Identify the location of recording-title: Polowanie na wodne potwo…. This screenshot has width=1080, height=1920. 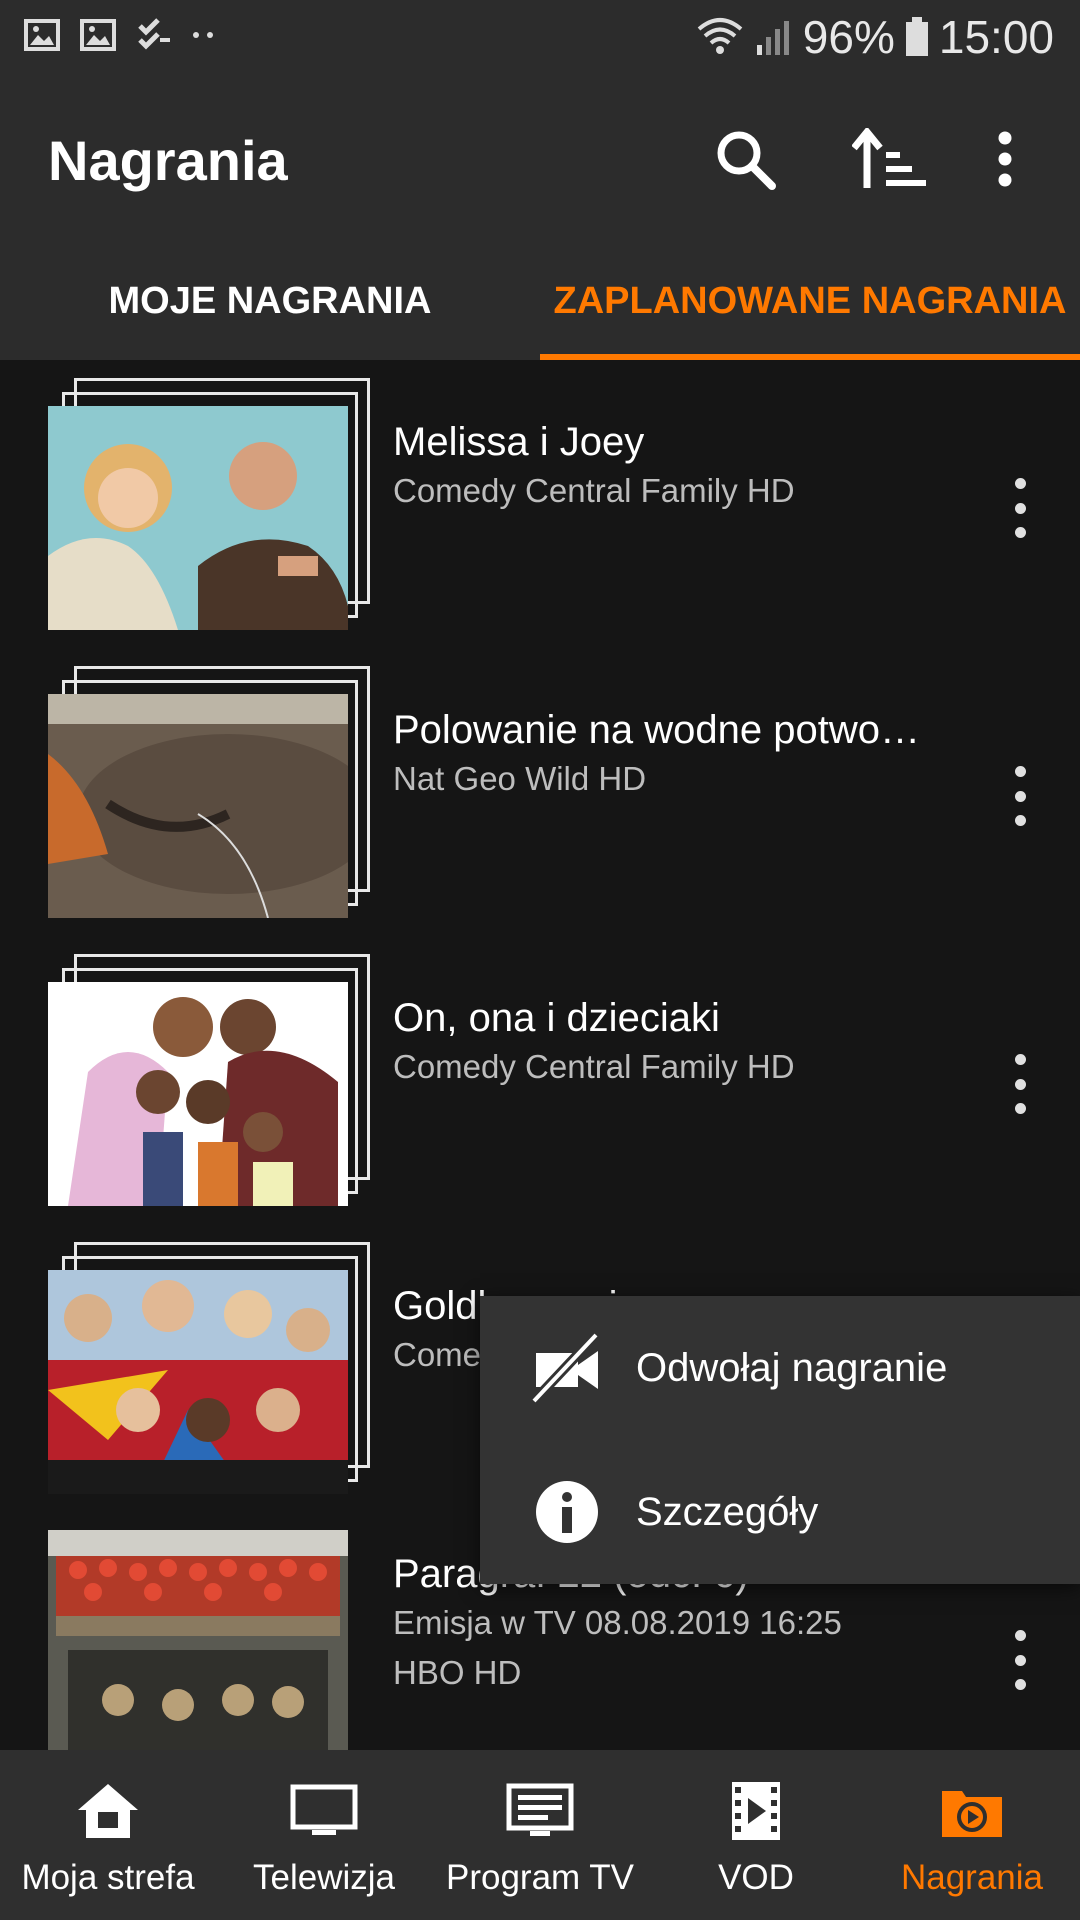
(657, 730).